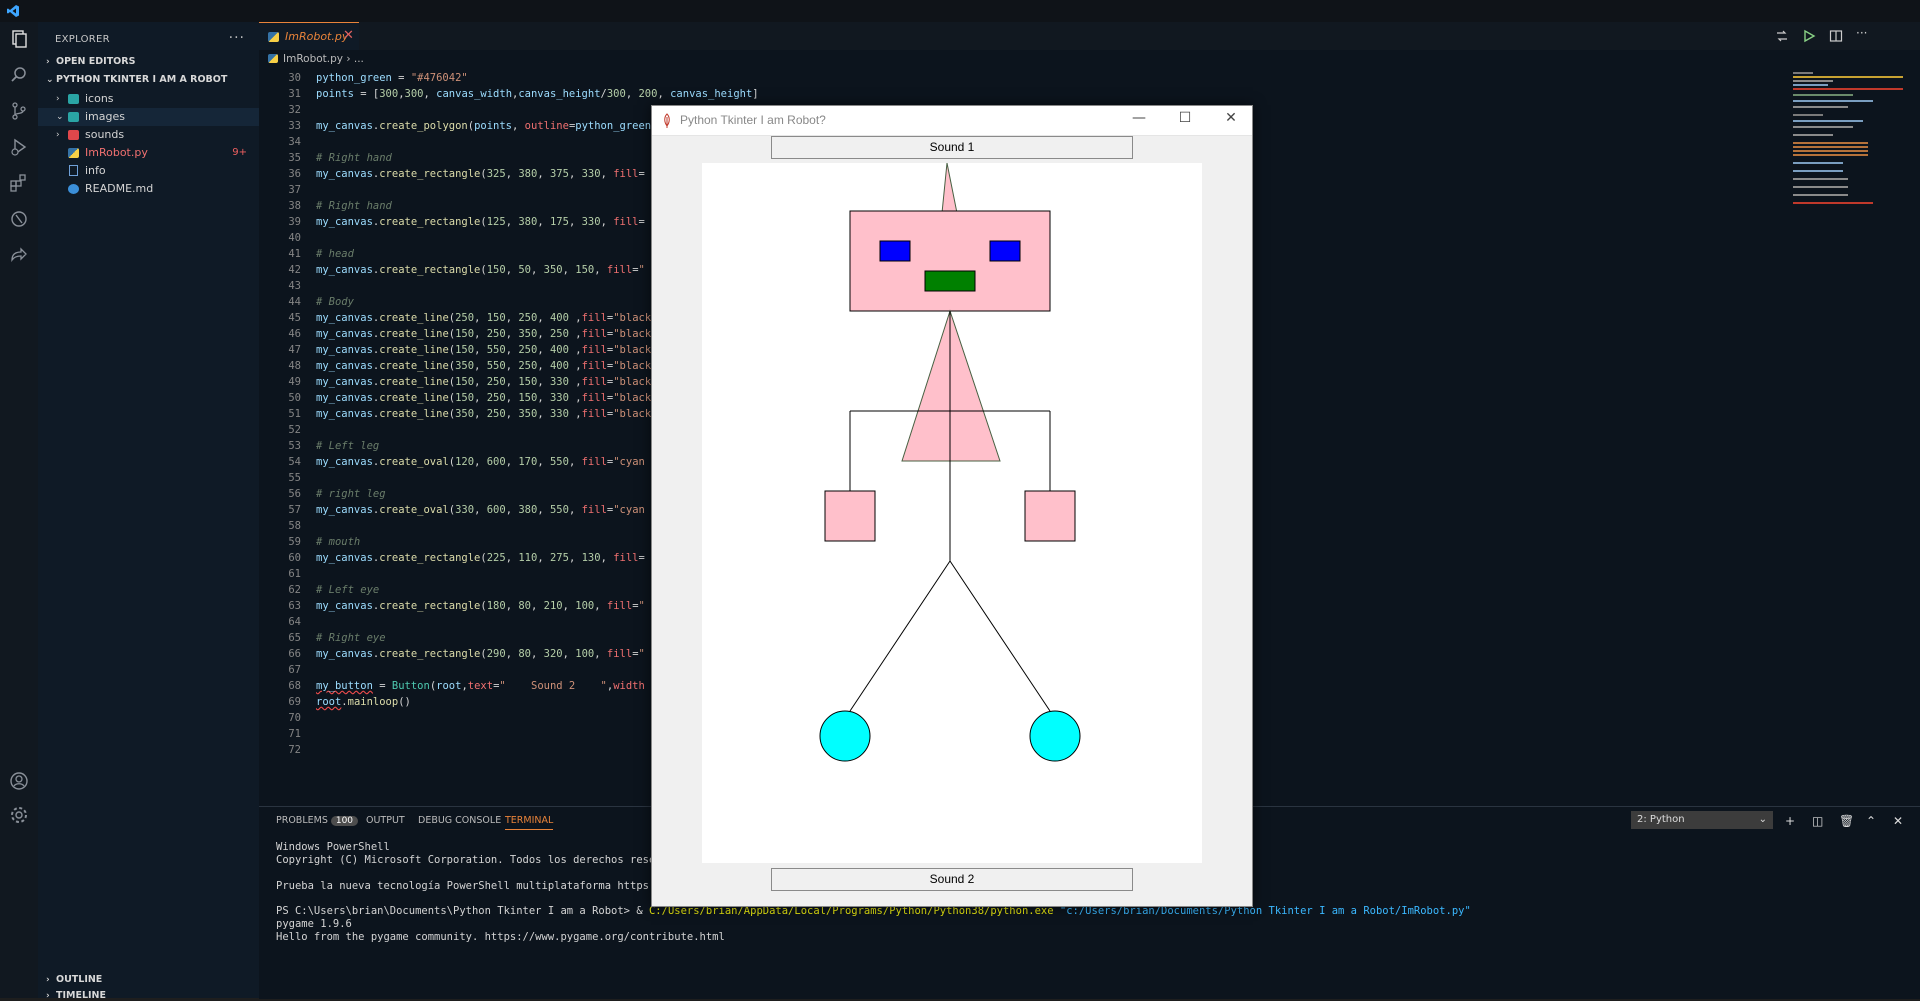  What do you see at coordinates (294, 718) in the screenshot?
I see `line-number: 70` at bounding box center [294, 718].